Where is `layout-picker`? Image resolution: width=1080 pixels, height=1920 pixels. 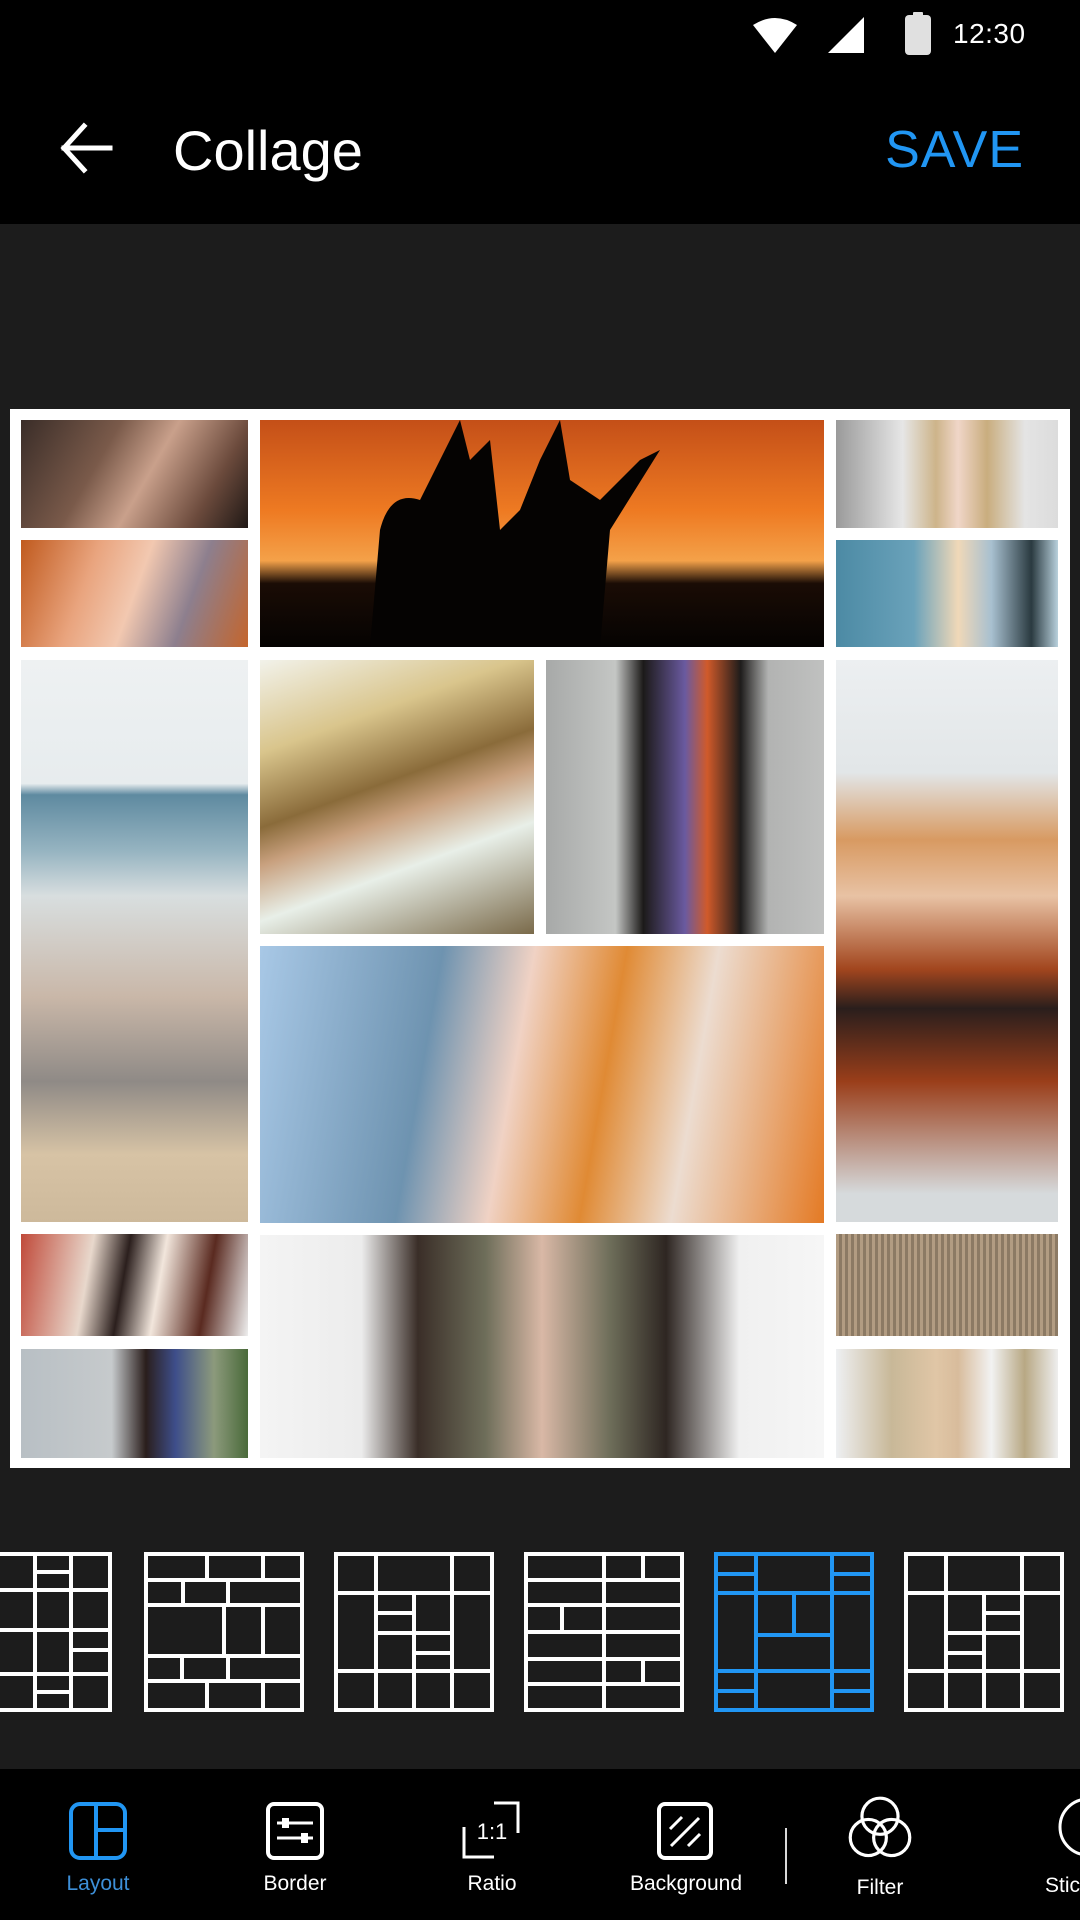 layout-picker is located at coordinates (540, 1630).